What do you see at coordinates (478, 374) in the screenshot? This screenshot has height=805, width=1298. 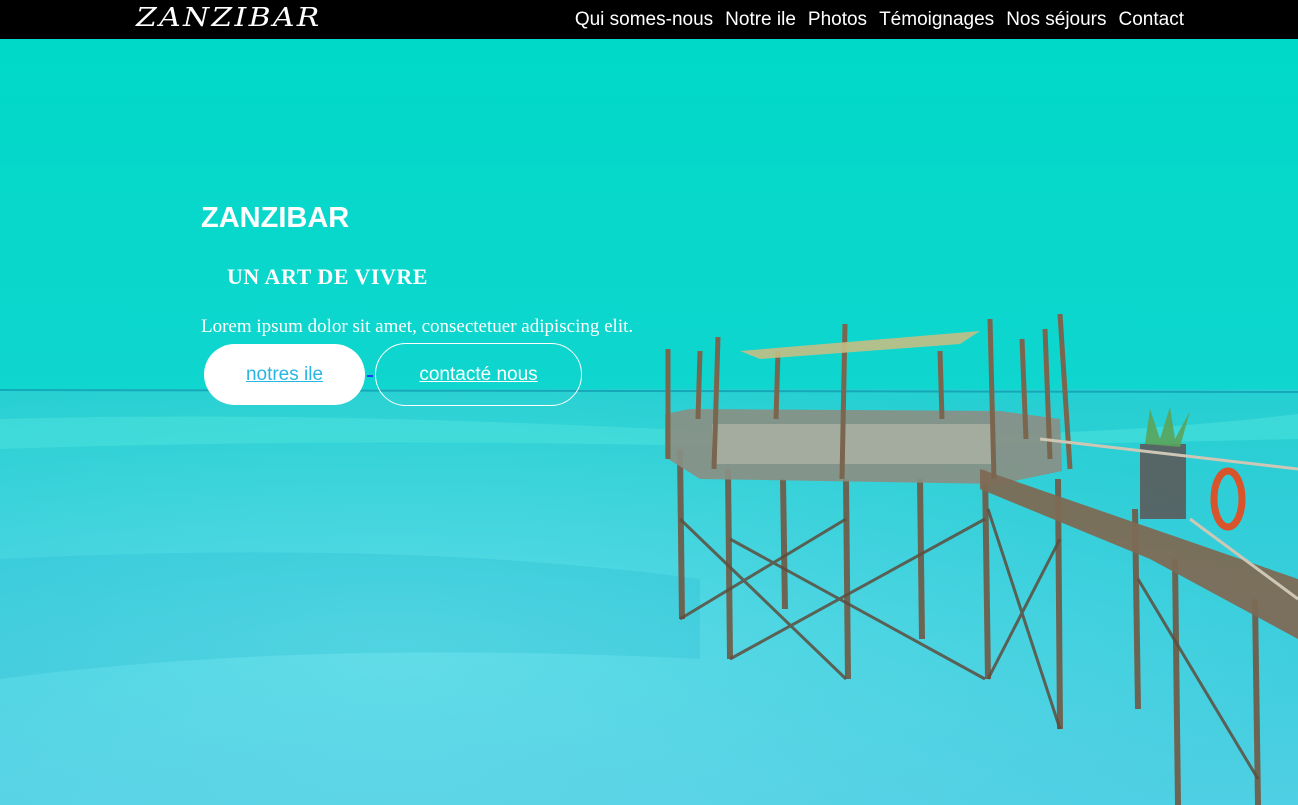 I see `contact-button: contacté nous` at bounding box center [478, 374].